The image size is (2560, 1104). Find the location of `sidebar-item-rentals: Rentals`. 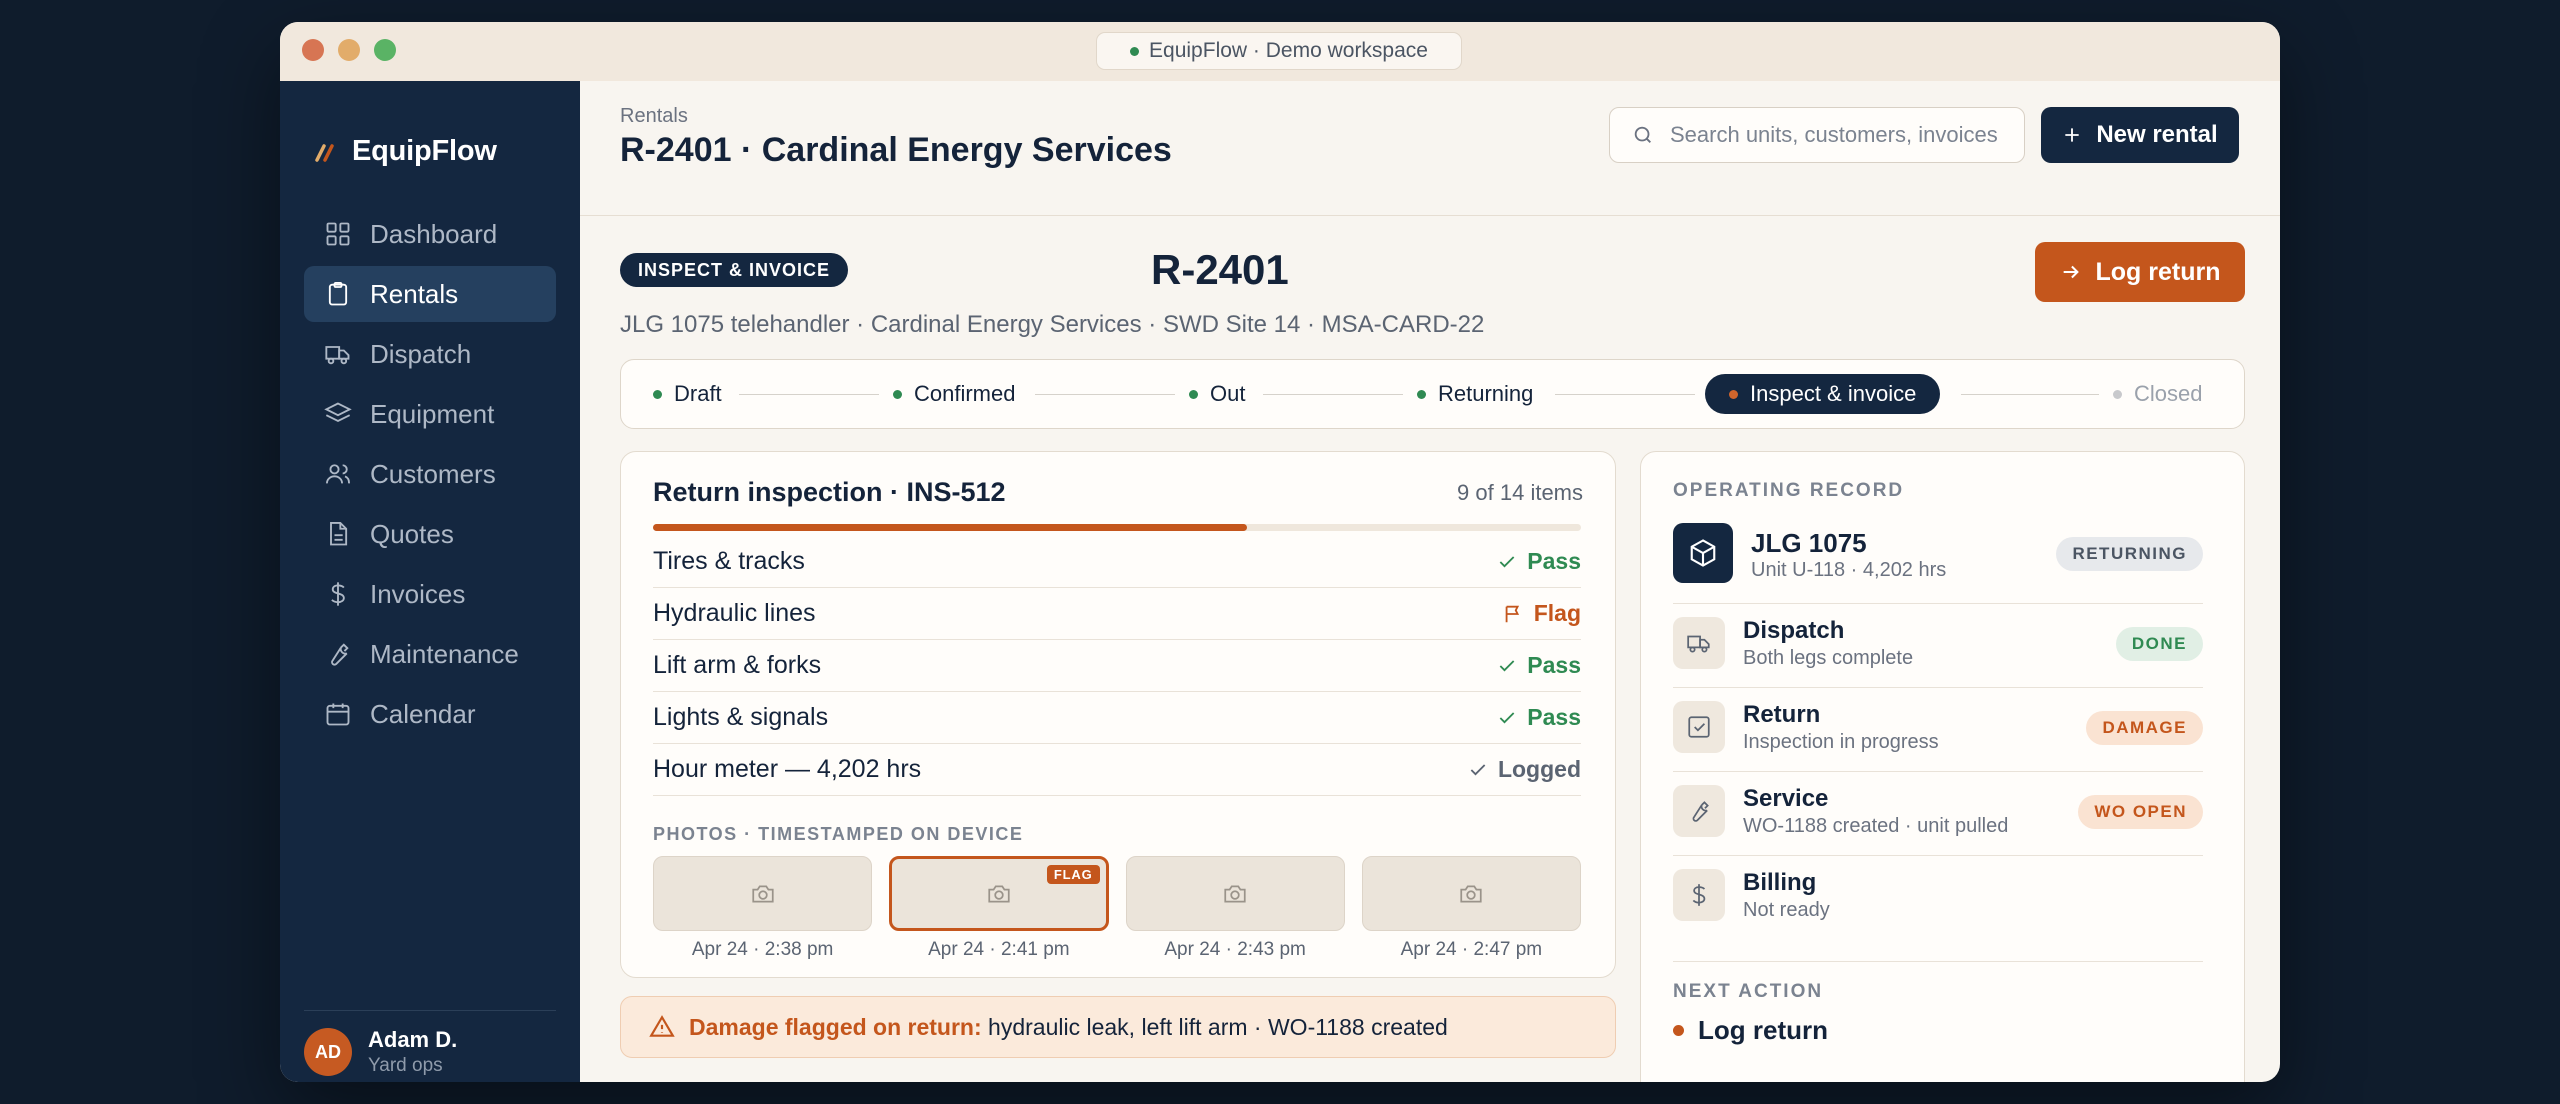

sidebar-item-rentals: Rentals is located at coordinates (430, 294).